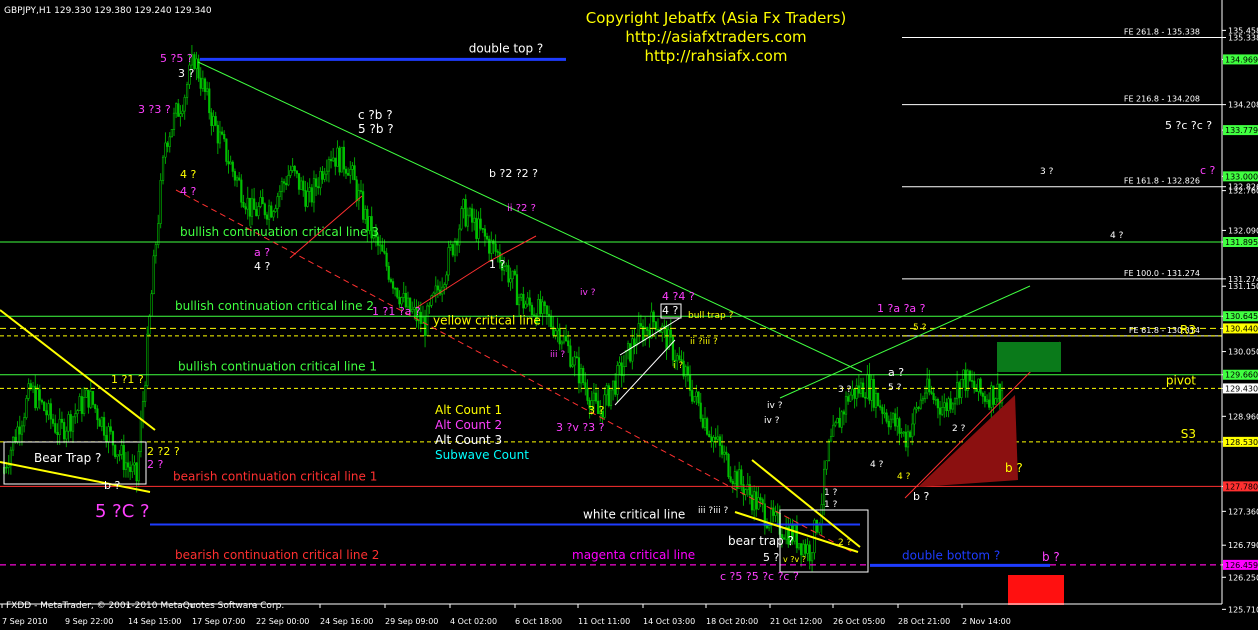 The image size is (1258, 630). What do you see at coordinates (1243, 609) in the screenshot?
I see `y-tick-label: 125.710` at bounding box center [1243, 609].